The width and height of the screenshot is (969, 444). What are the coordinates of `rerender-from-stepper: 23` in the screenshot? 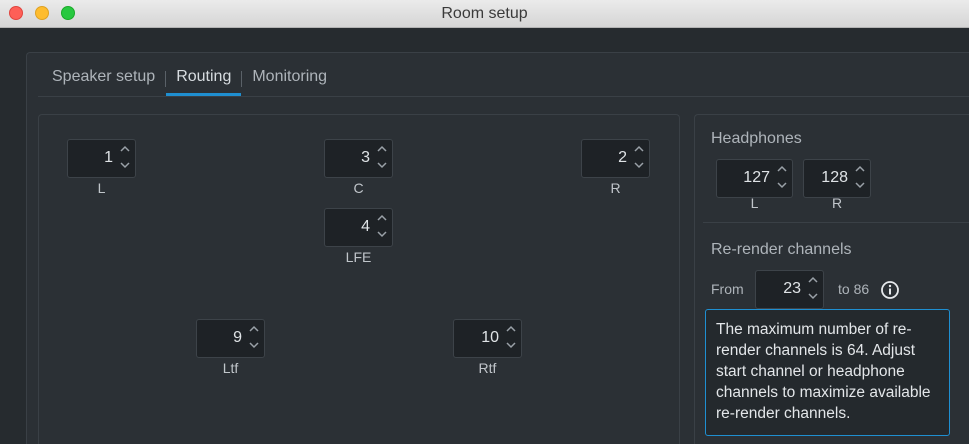 It's located at (789, 289).